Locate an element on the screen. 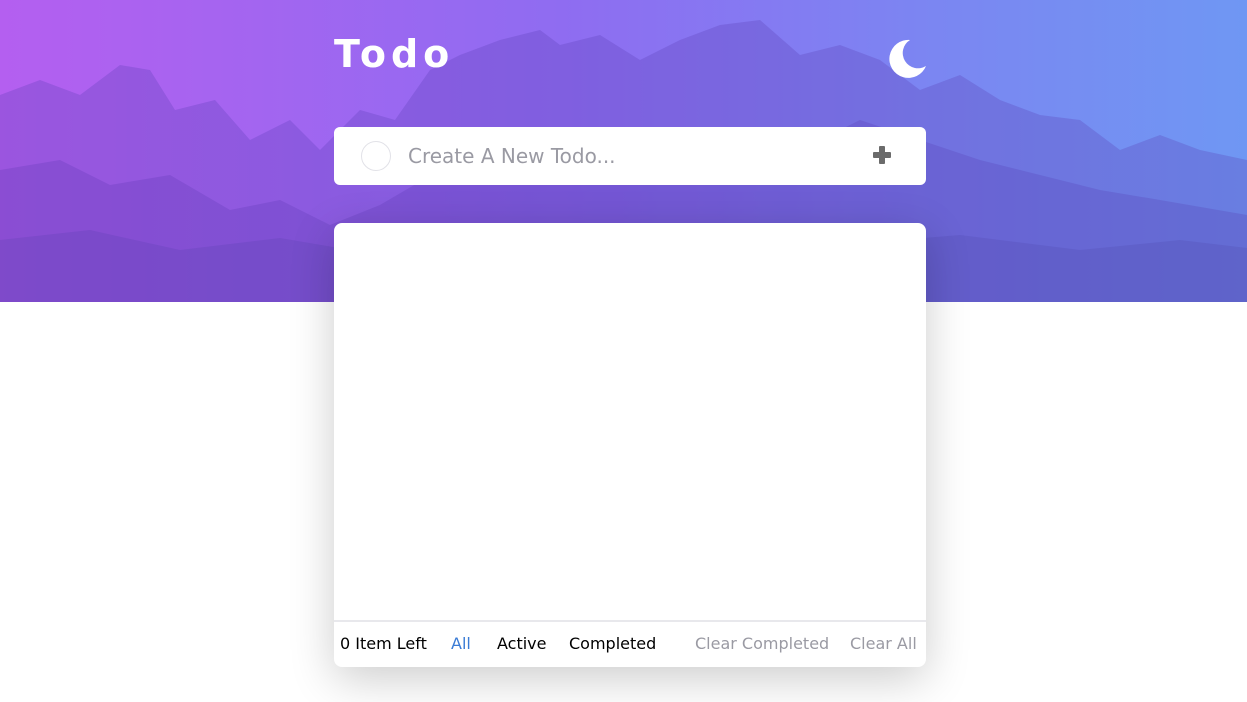  filter-active-button: Active is located at coordinates (522, 643).